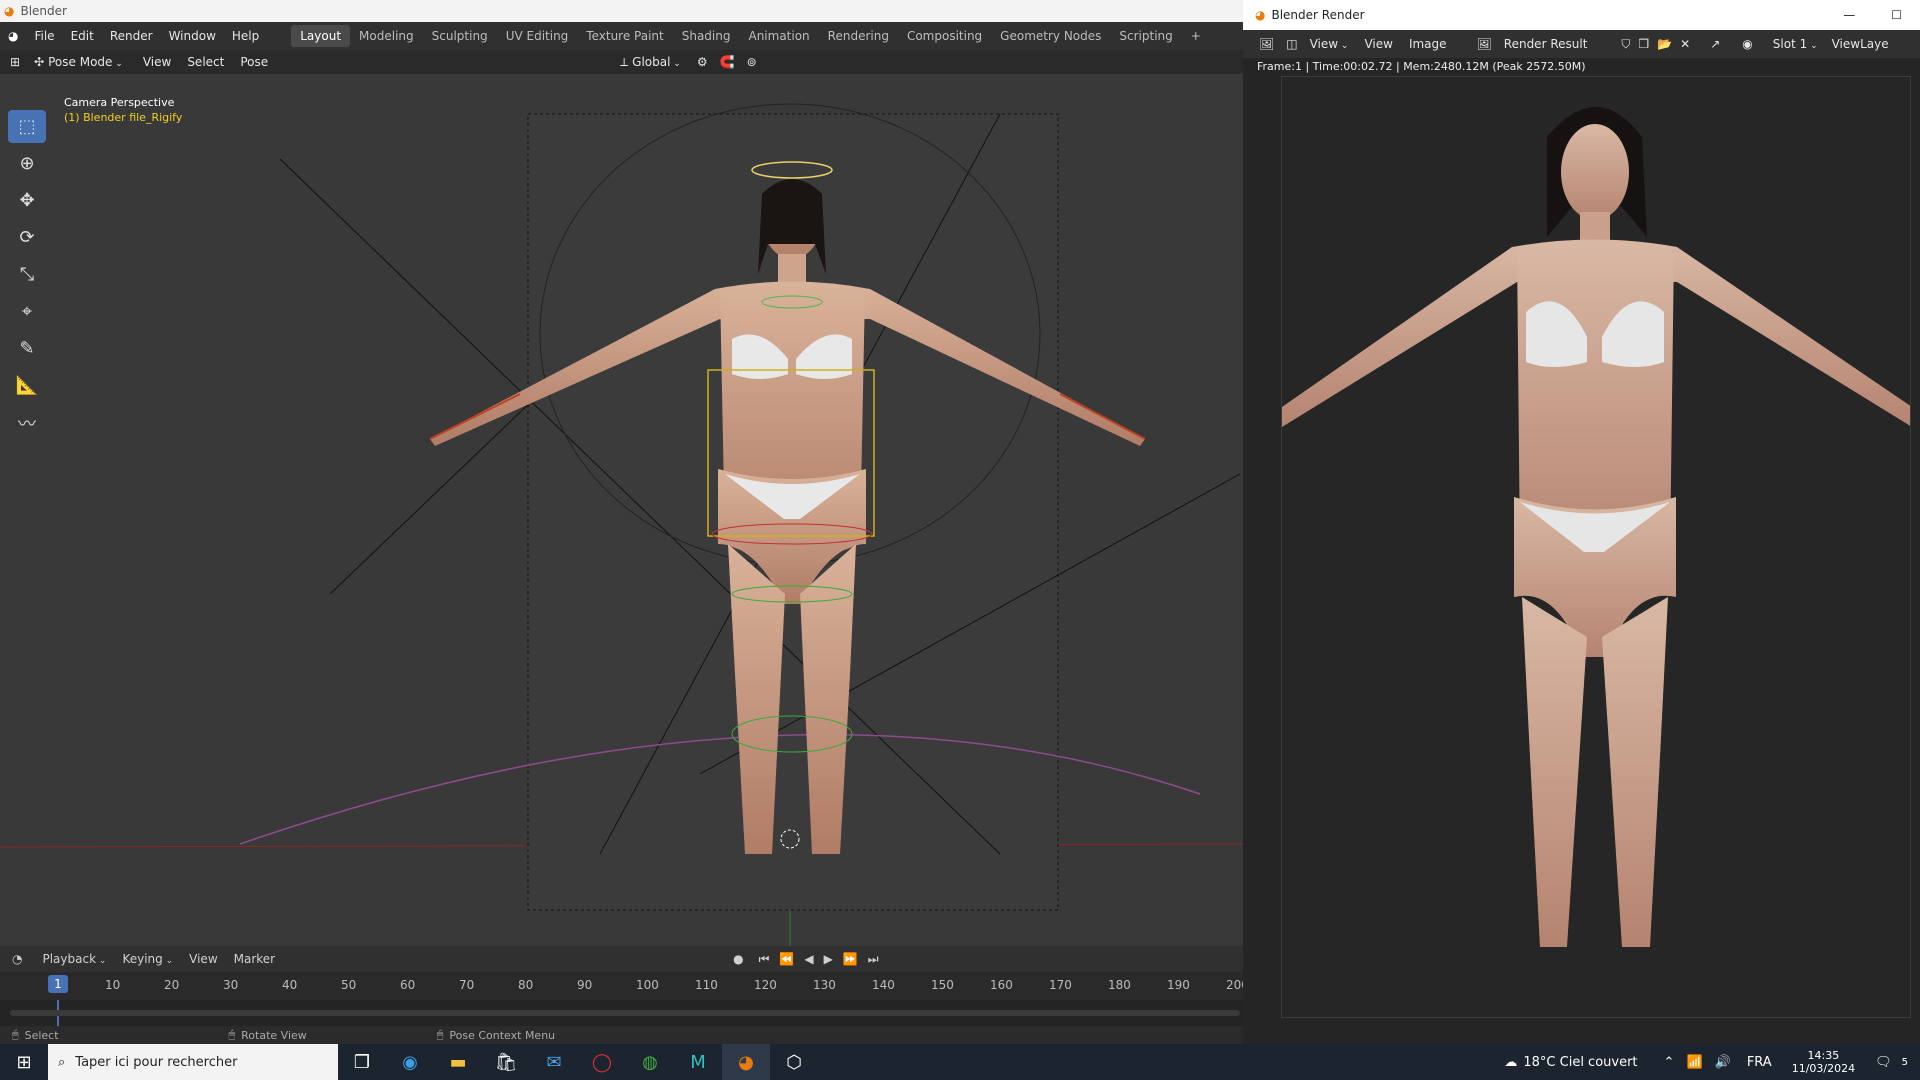 Image resolution: width=1920 pixels, height=1080 pixels. I want to click on menu-edit: Edit, so click(82, 36).